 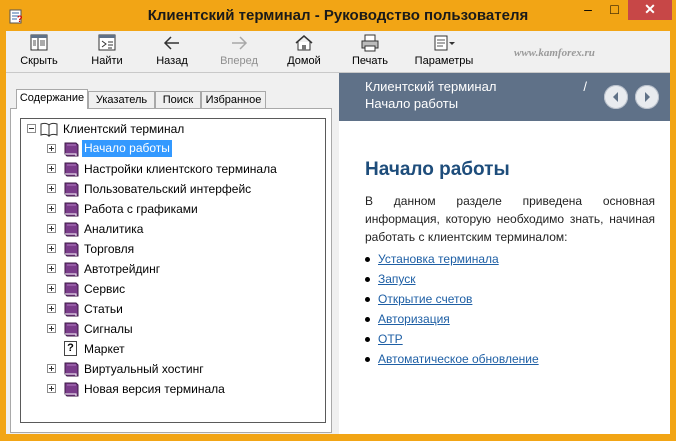 What do you see at coordinates (172, 61) in the screenshot?
I see `back-label: Назад` at bounding box center [172, 61].